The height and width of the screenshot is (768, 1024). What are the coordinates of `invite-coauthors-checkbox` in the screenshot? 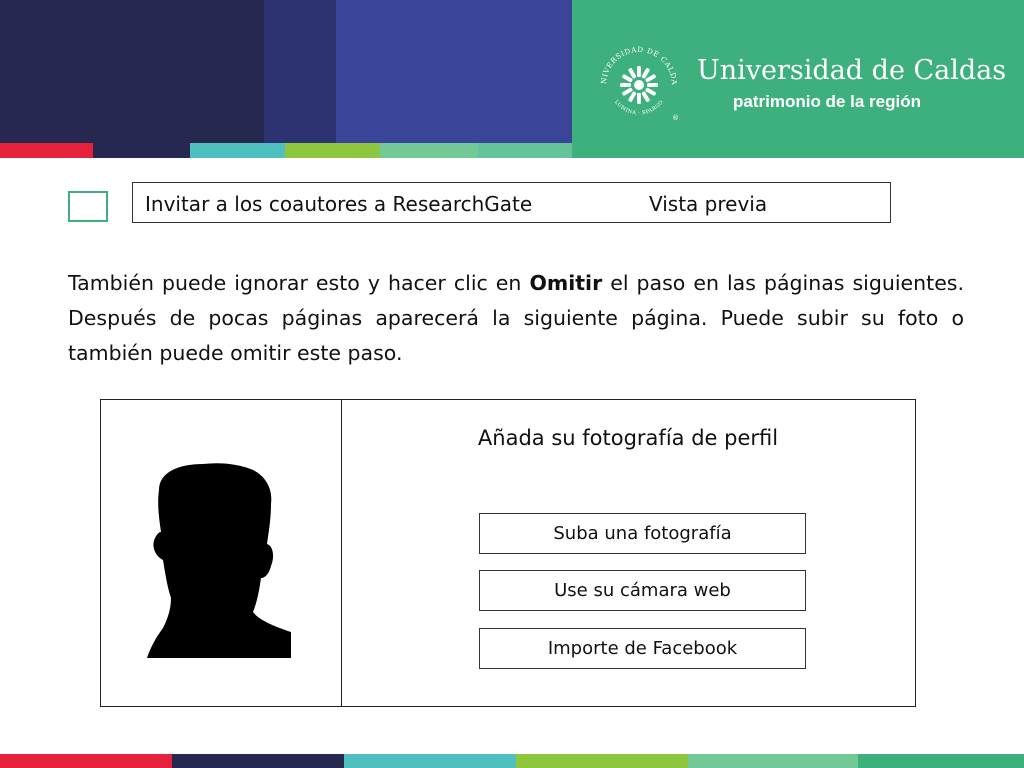 It's located at (88, 206).